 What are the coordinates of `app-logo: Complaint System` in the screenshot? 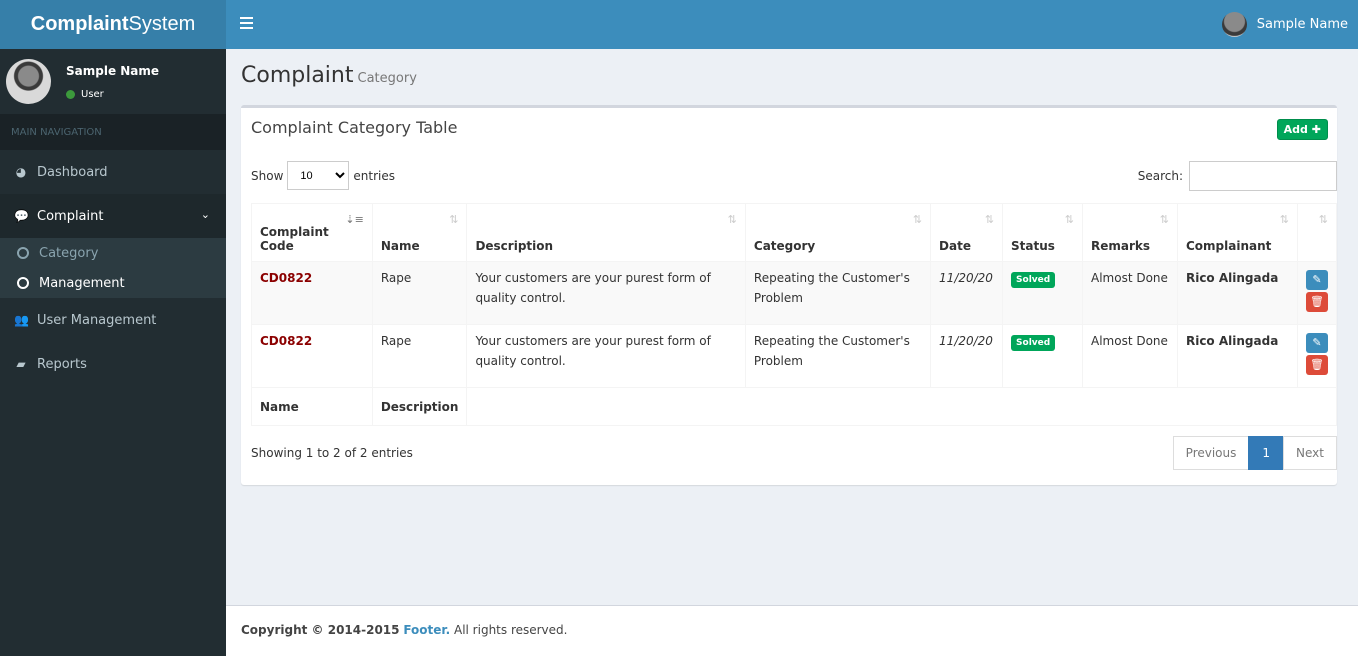 It's located at (113, 24).